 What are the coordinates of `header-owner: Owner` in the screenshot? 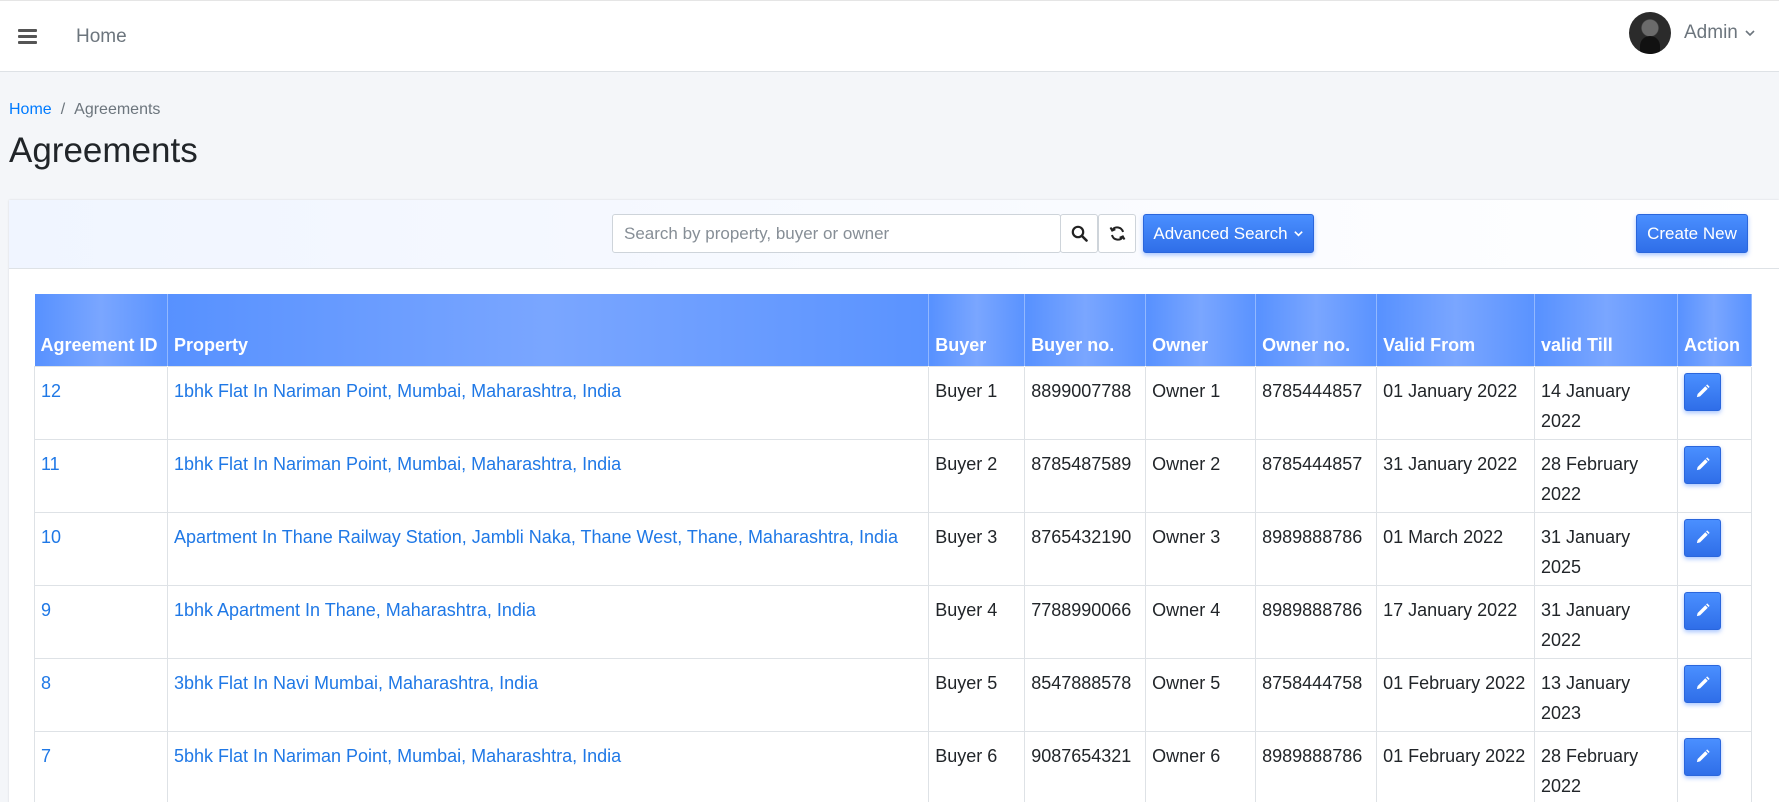 It's located at (1201, 330).